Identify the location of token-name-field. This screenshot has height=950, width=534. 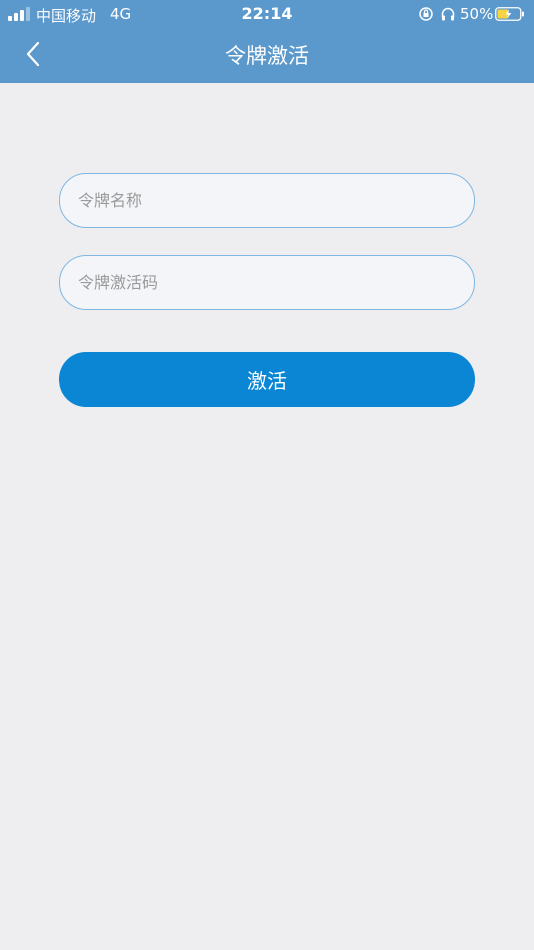
(267, 200).